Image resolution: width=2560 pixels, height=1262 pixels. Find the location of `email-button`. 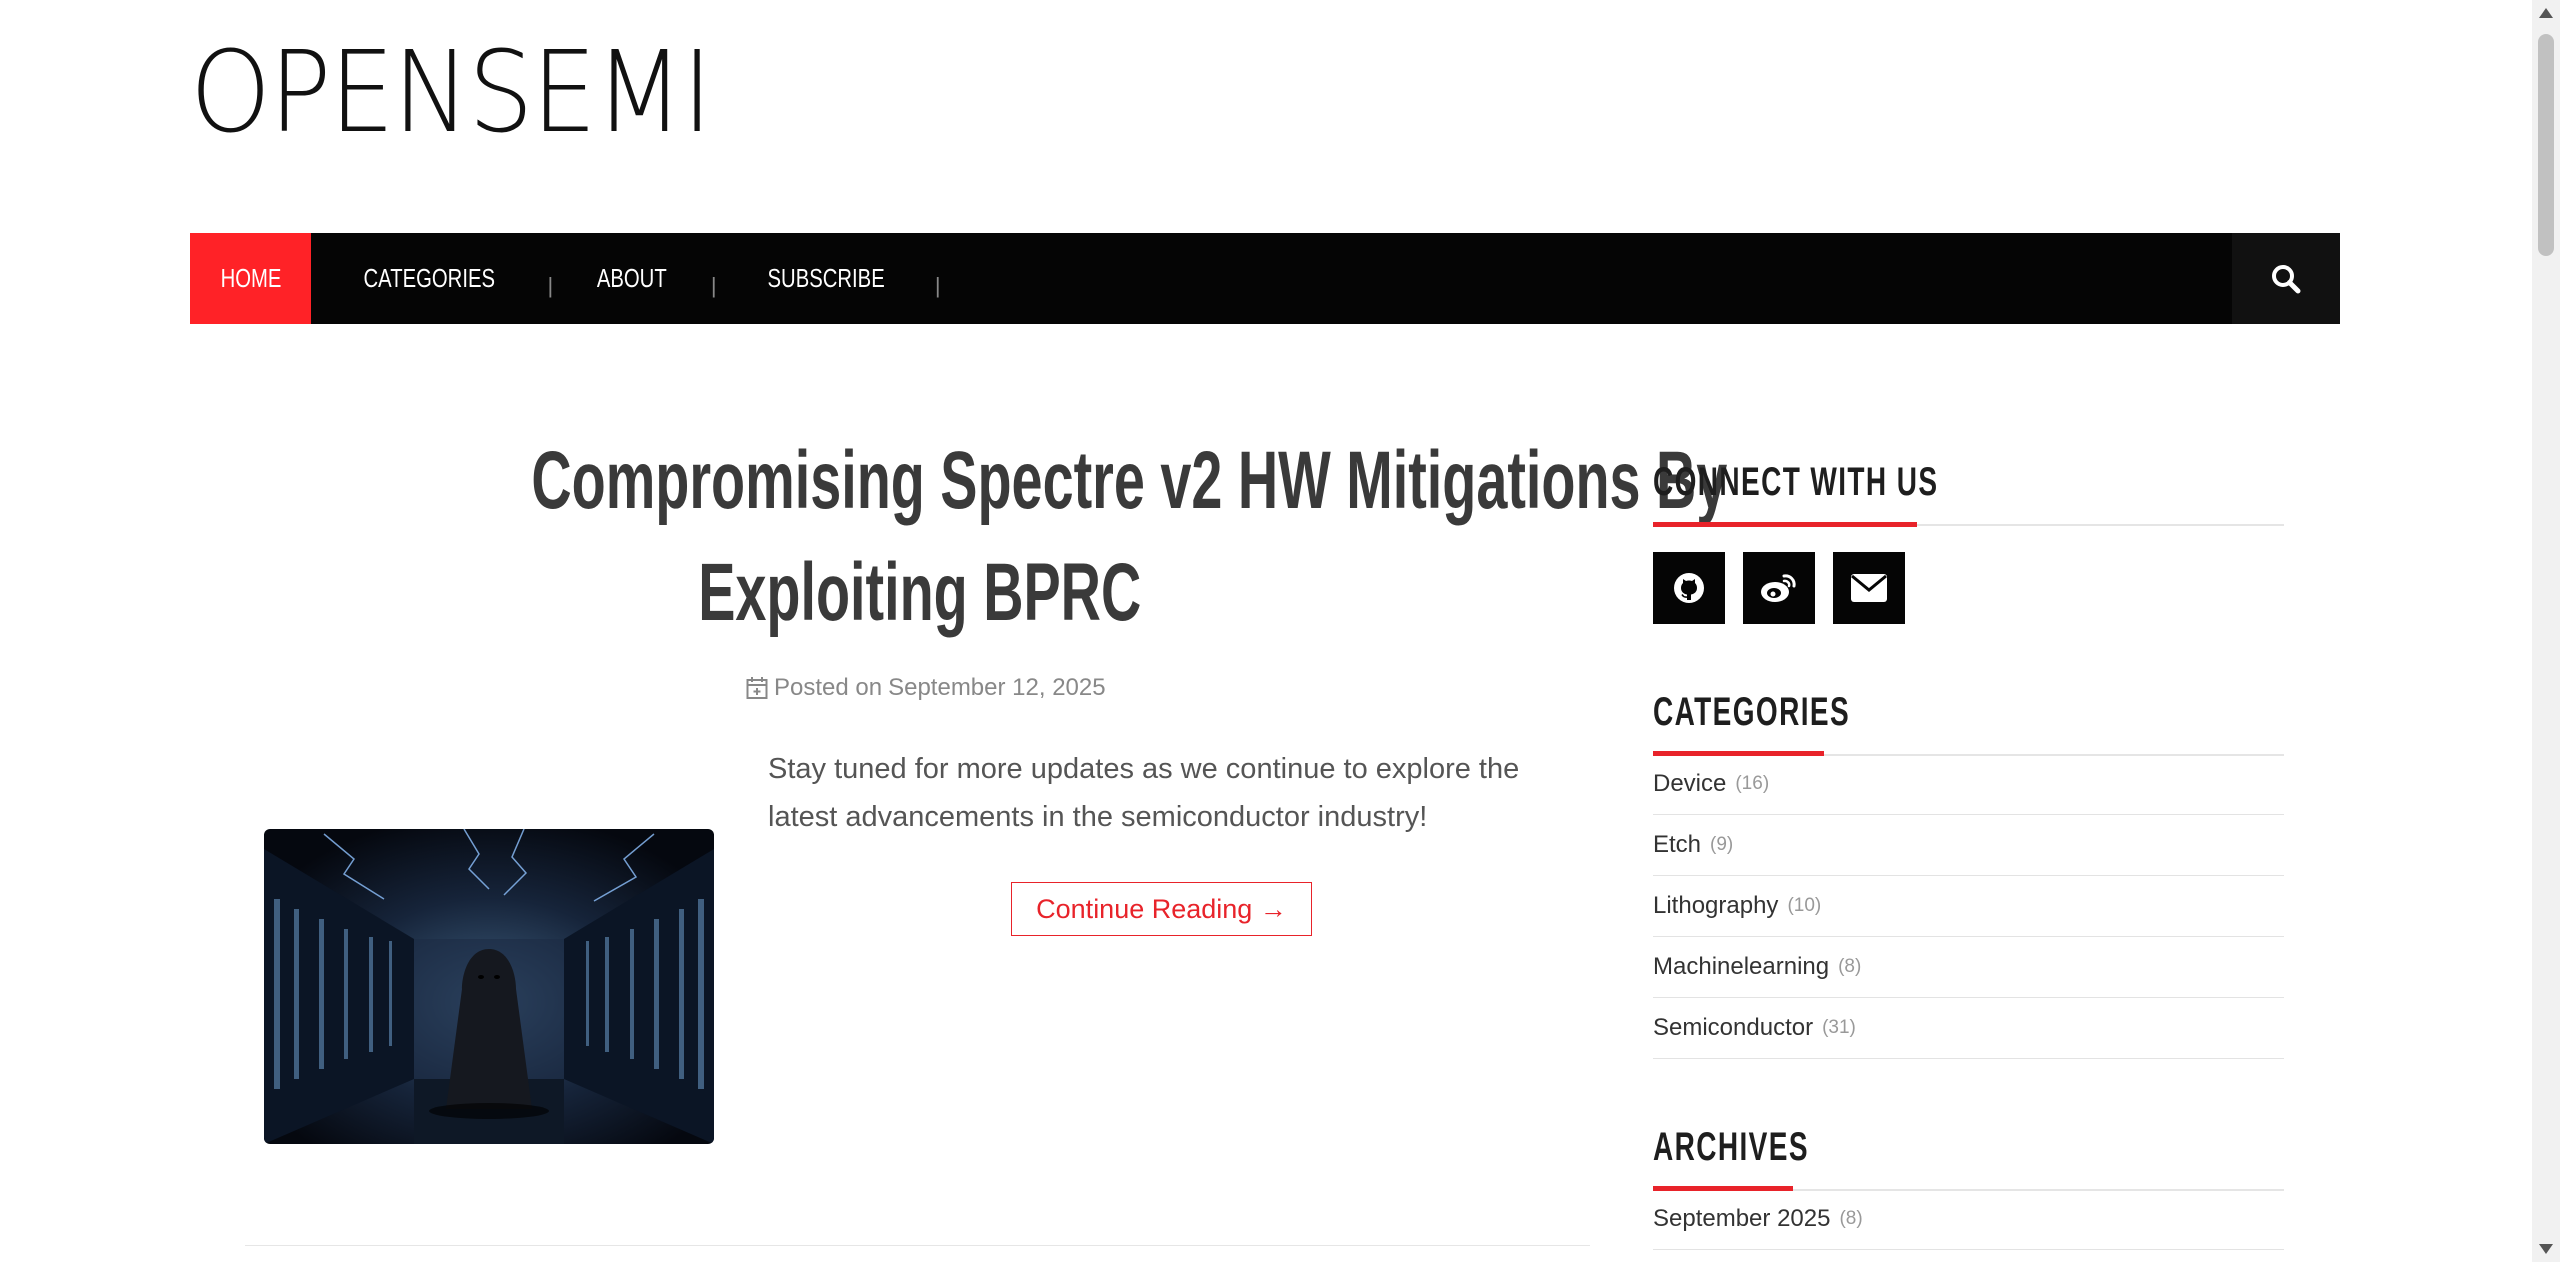

email-button is located at coordinates (1869, 588).